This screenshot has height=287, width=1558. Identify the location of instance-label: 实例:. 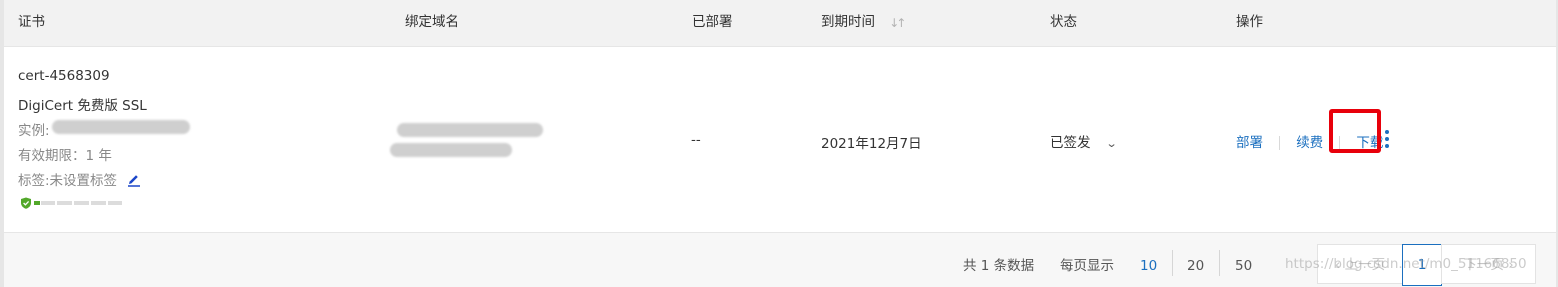
(34, 131).